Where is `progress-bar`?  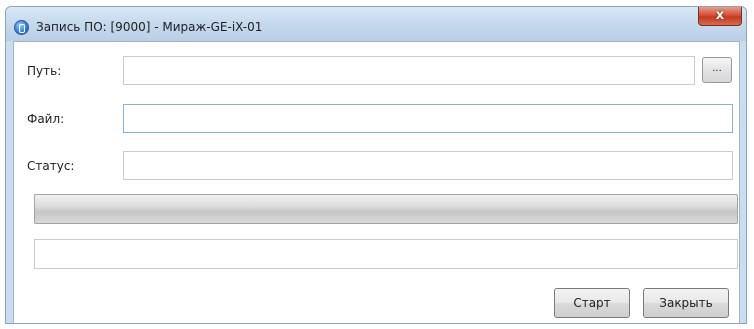 progress-bar is located at coordinates (386, 209).